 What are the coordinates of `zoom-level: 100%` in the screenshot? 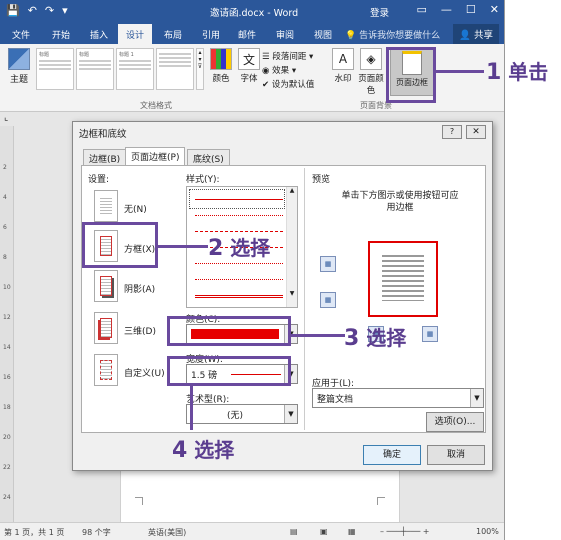 It's located at (487, 531).